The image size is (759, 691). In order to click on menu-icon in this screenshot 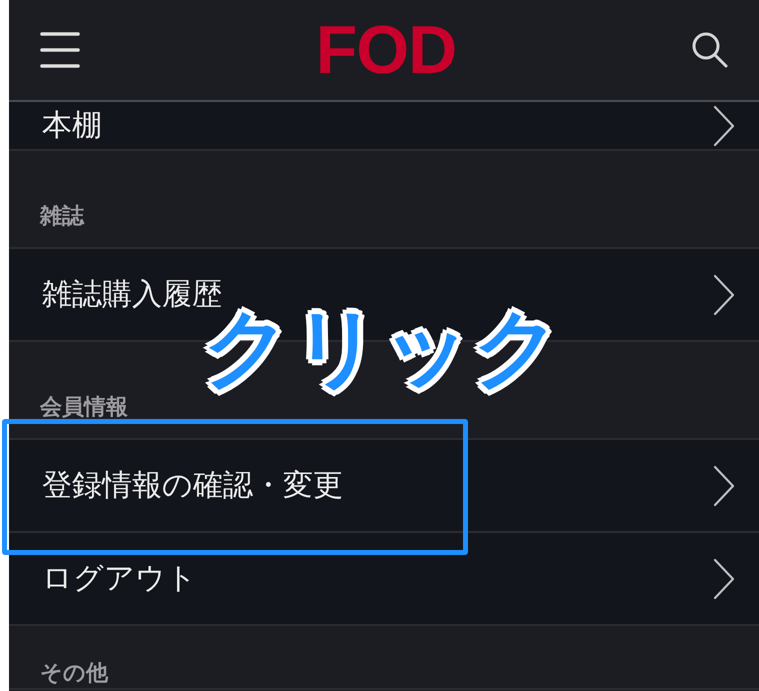, I will do `click(60, 50)`.